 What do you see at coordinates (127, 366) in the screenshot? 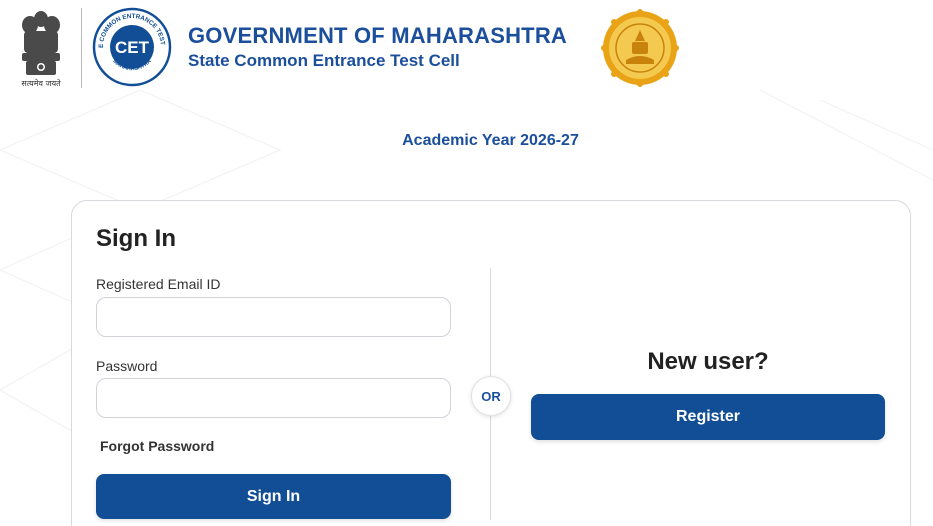
I see `password-label: Password` at bounding box center [127, 366].